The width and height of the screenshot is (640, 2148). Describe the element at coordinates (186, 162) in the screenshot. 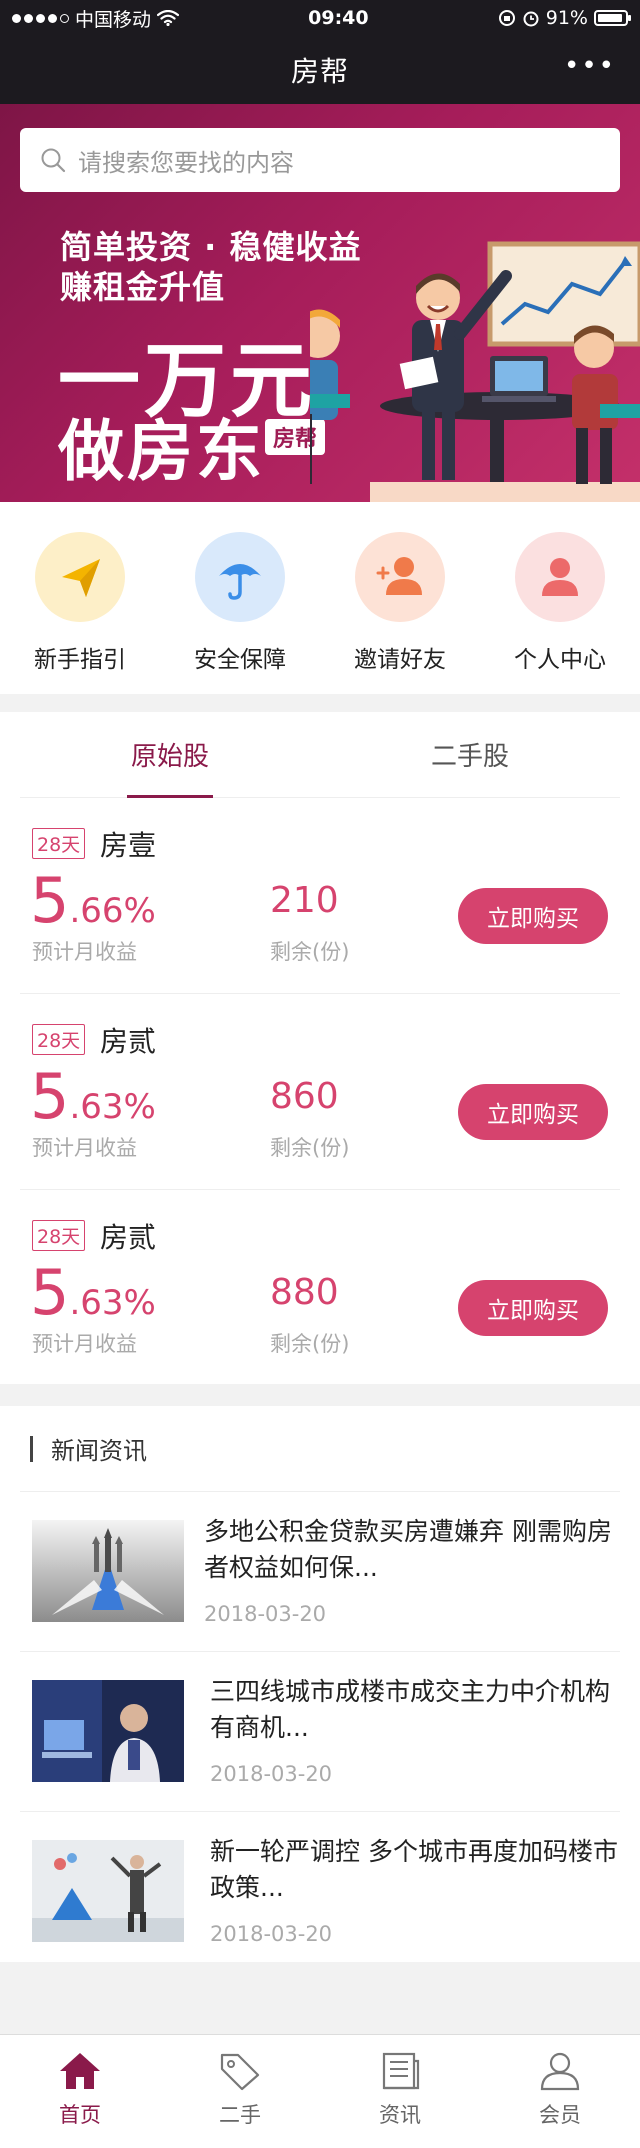

I see `search-placeholder: 请搜索您要找的内容` at that location.